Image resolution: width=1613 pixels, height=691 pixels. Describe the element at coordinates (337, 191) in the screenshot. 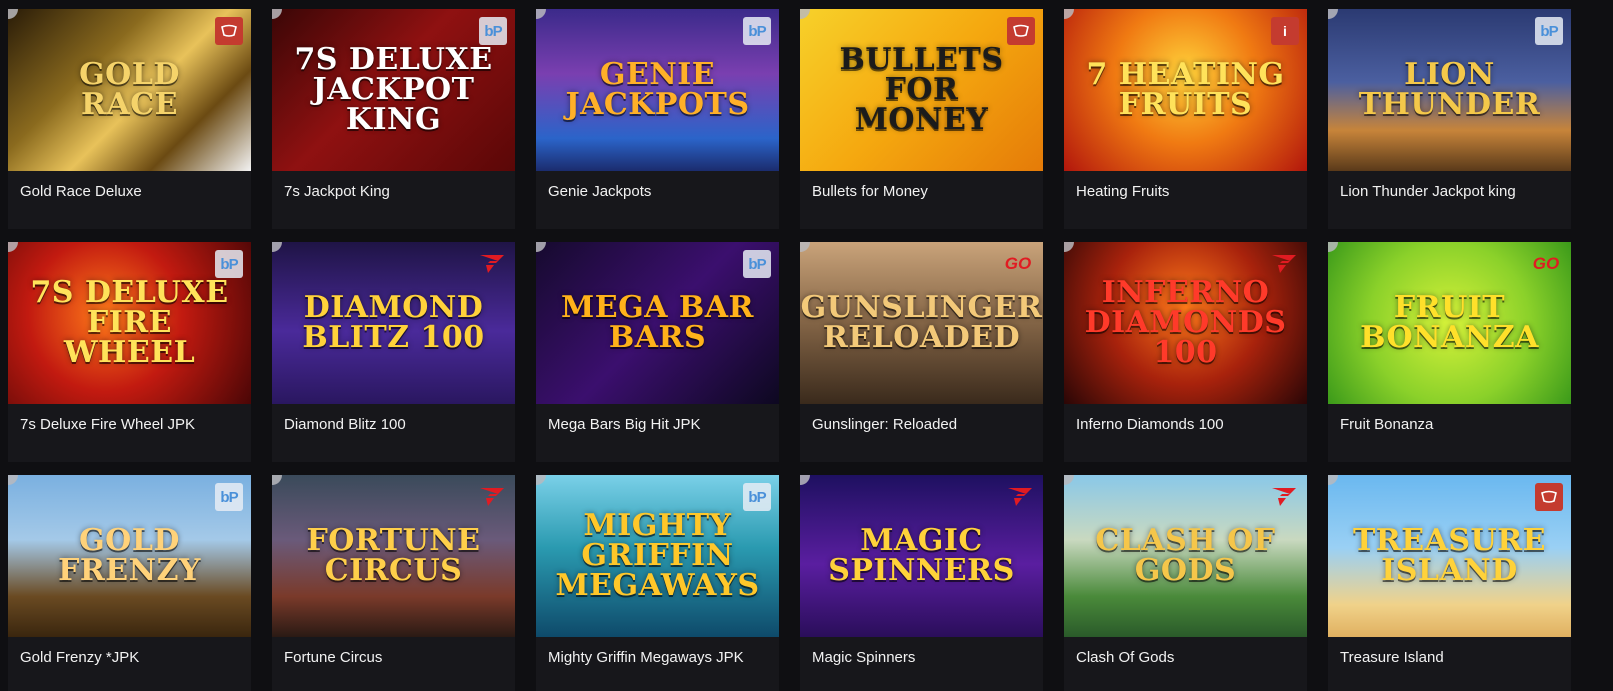

I see `game-title: 7s Jackpot King` at that location.